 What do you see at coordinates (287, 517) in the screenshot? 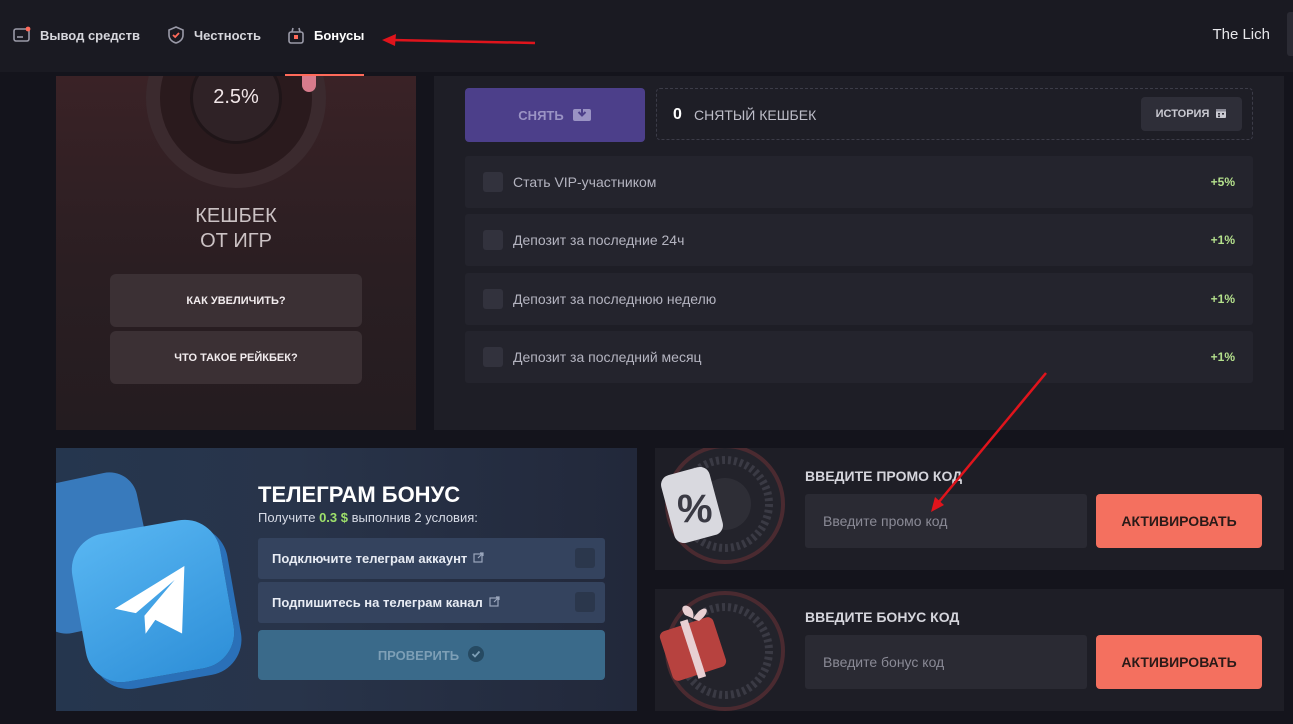
I see `telegram-subtitle-prefix: Получите` at bounding box center [287, 517].